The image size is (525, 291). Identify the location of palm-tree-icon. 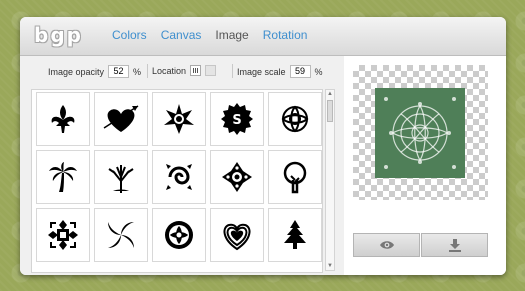
(63, 177).